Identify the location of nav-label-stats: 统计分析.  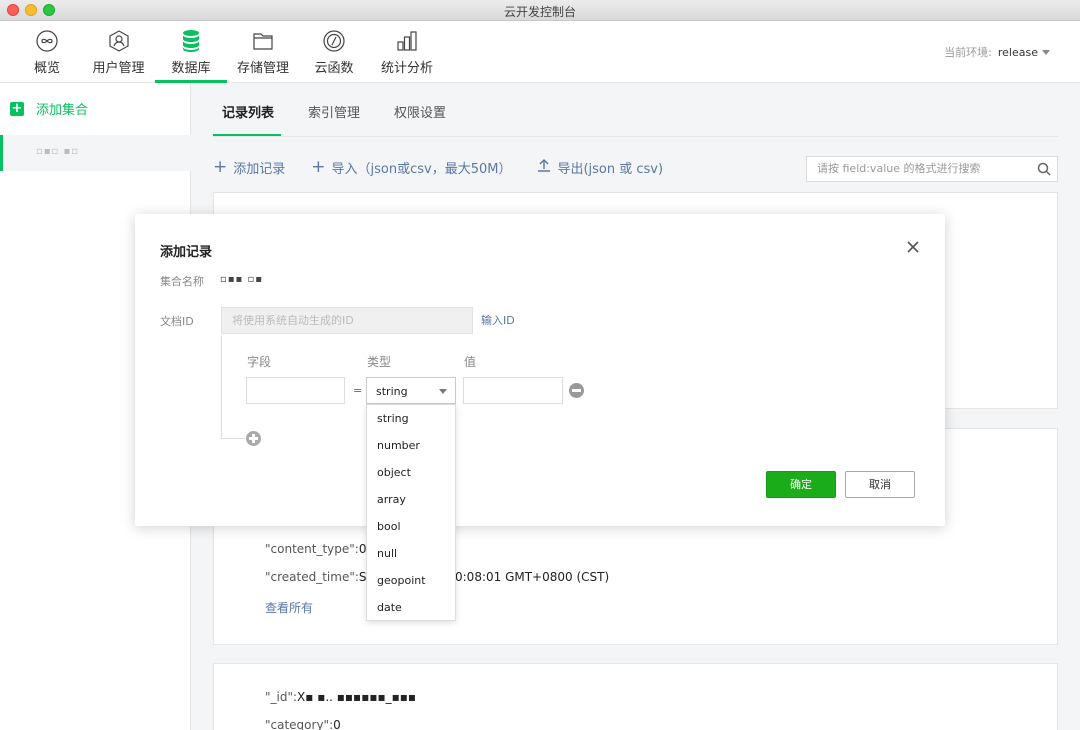
(406, 68).